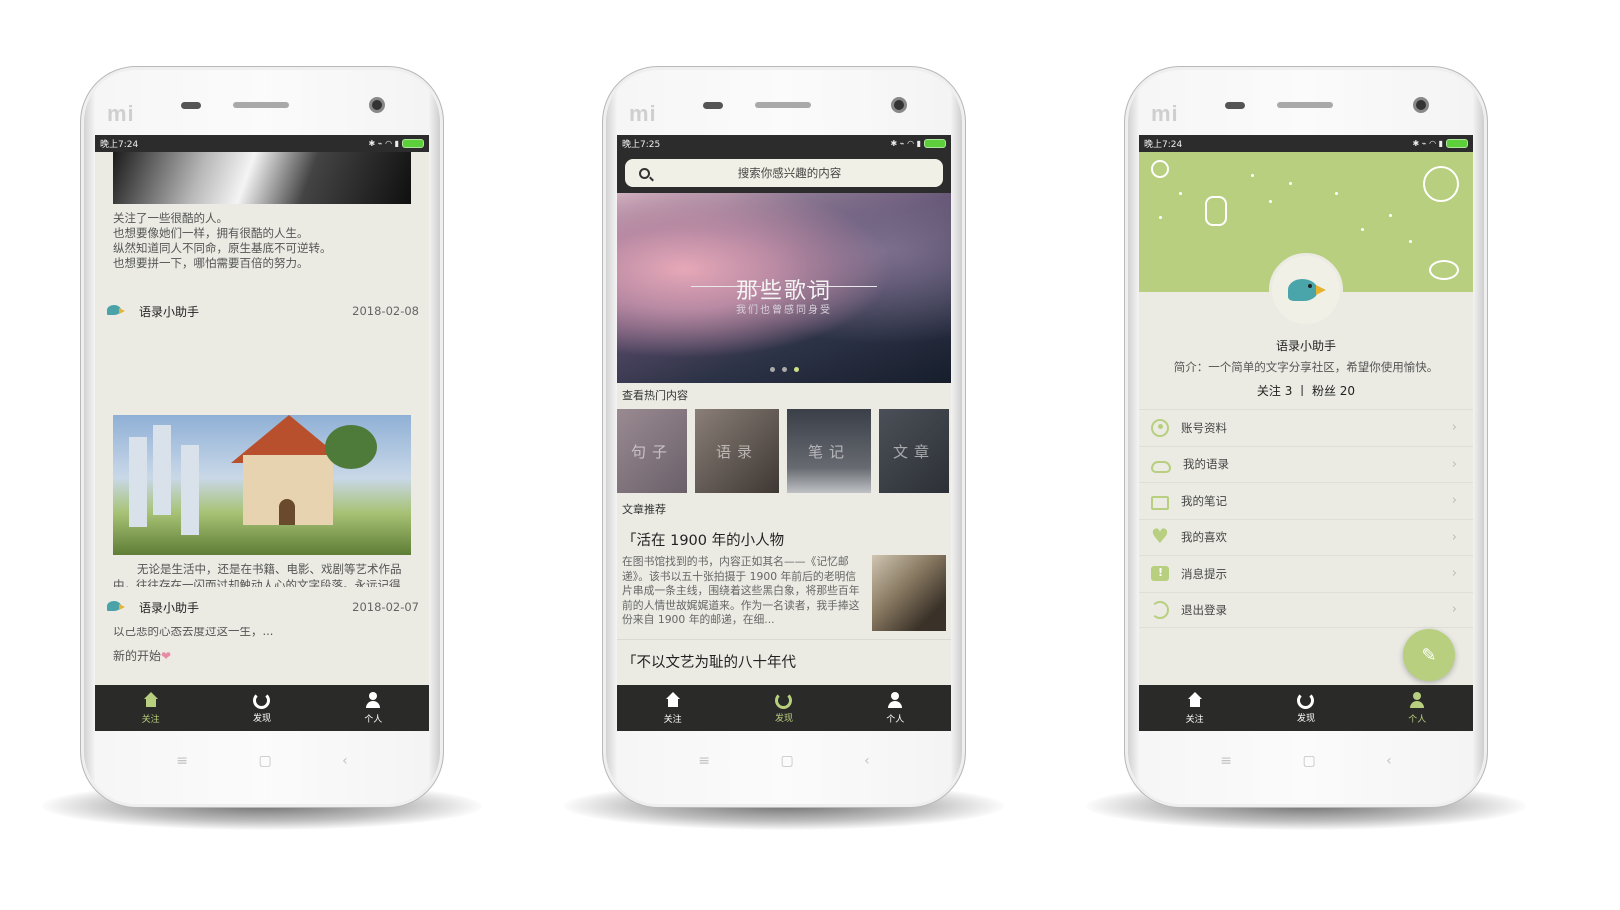 This screenshot has width=1620, height=910. I want to click on post-date: 2018-02-07, so click(385, 607).